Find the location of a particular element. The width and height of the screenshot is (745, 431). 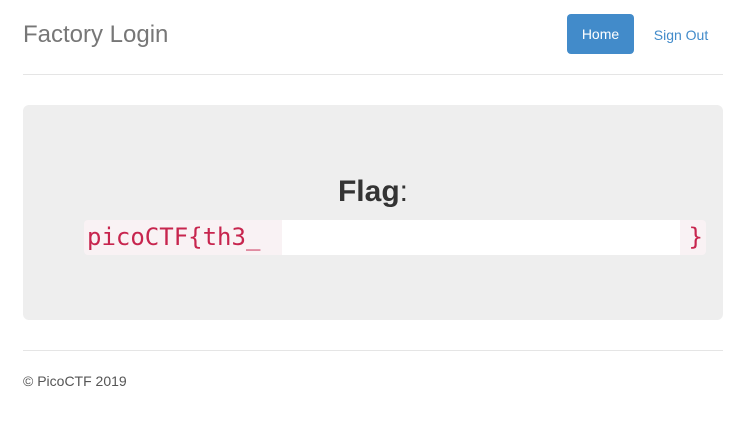

sign-out-link: Sign Out is located at coordinates (681, 34).